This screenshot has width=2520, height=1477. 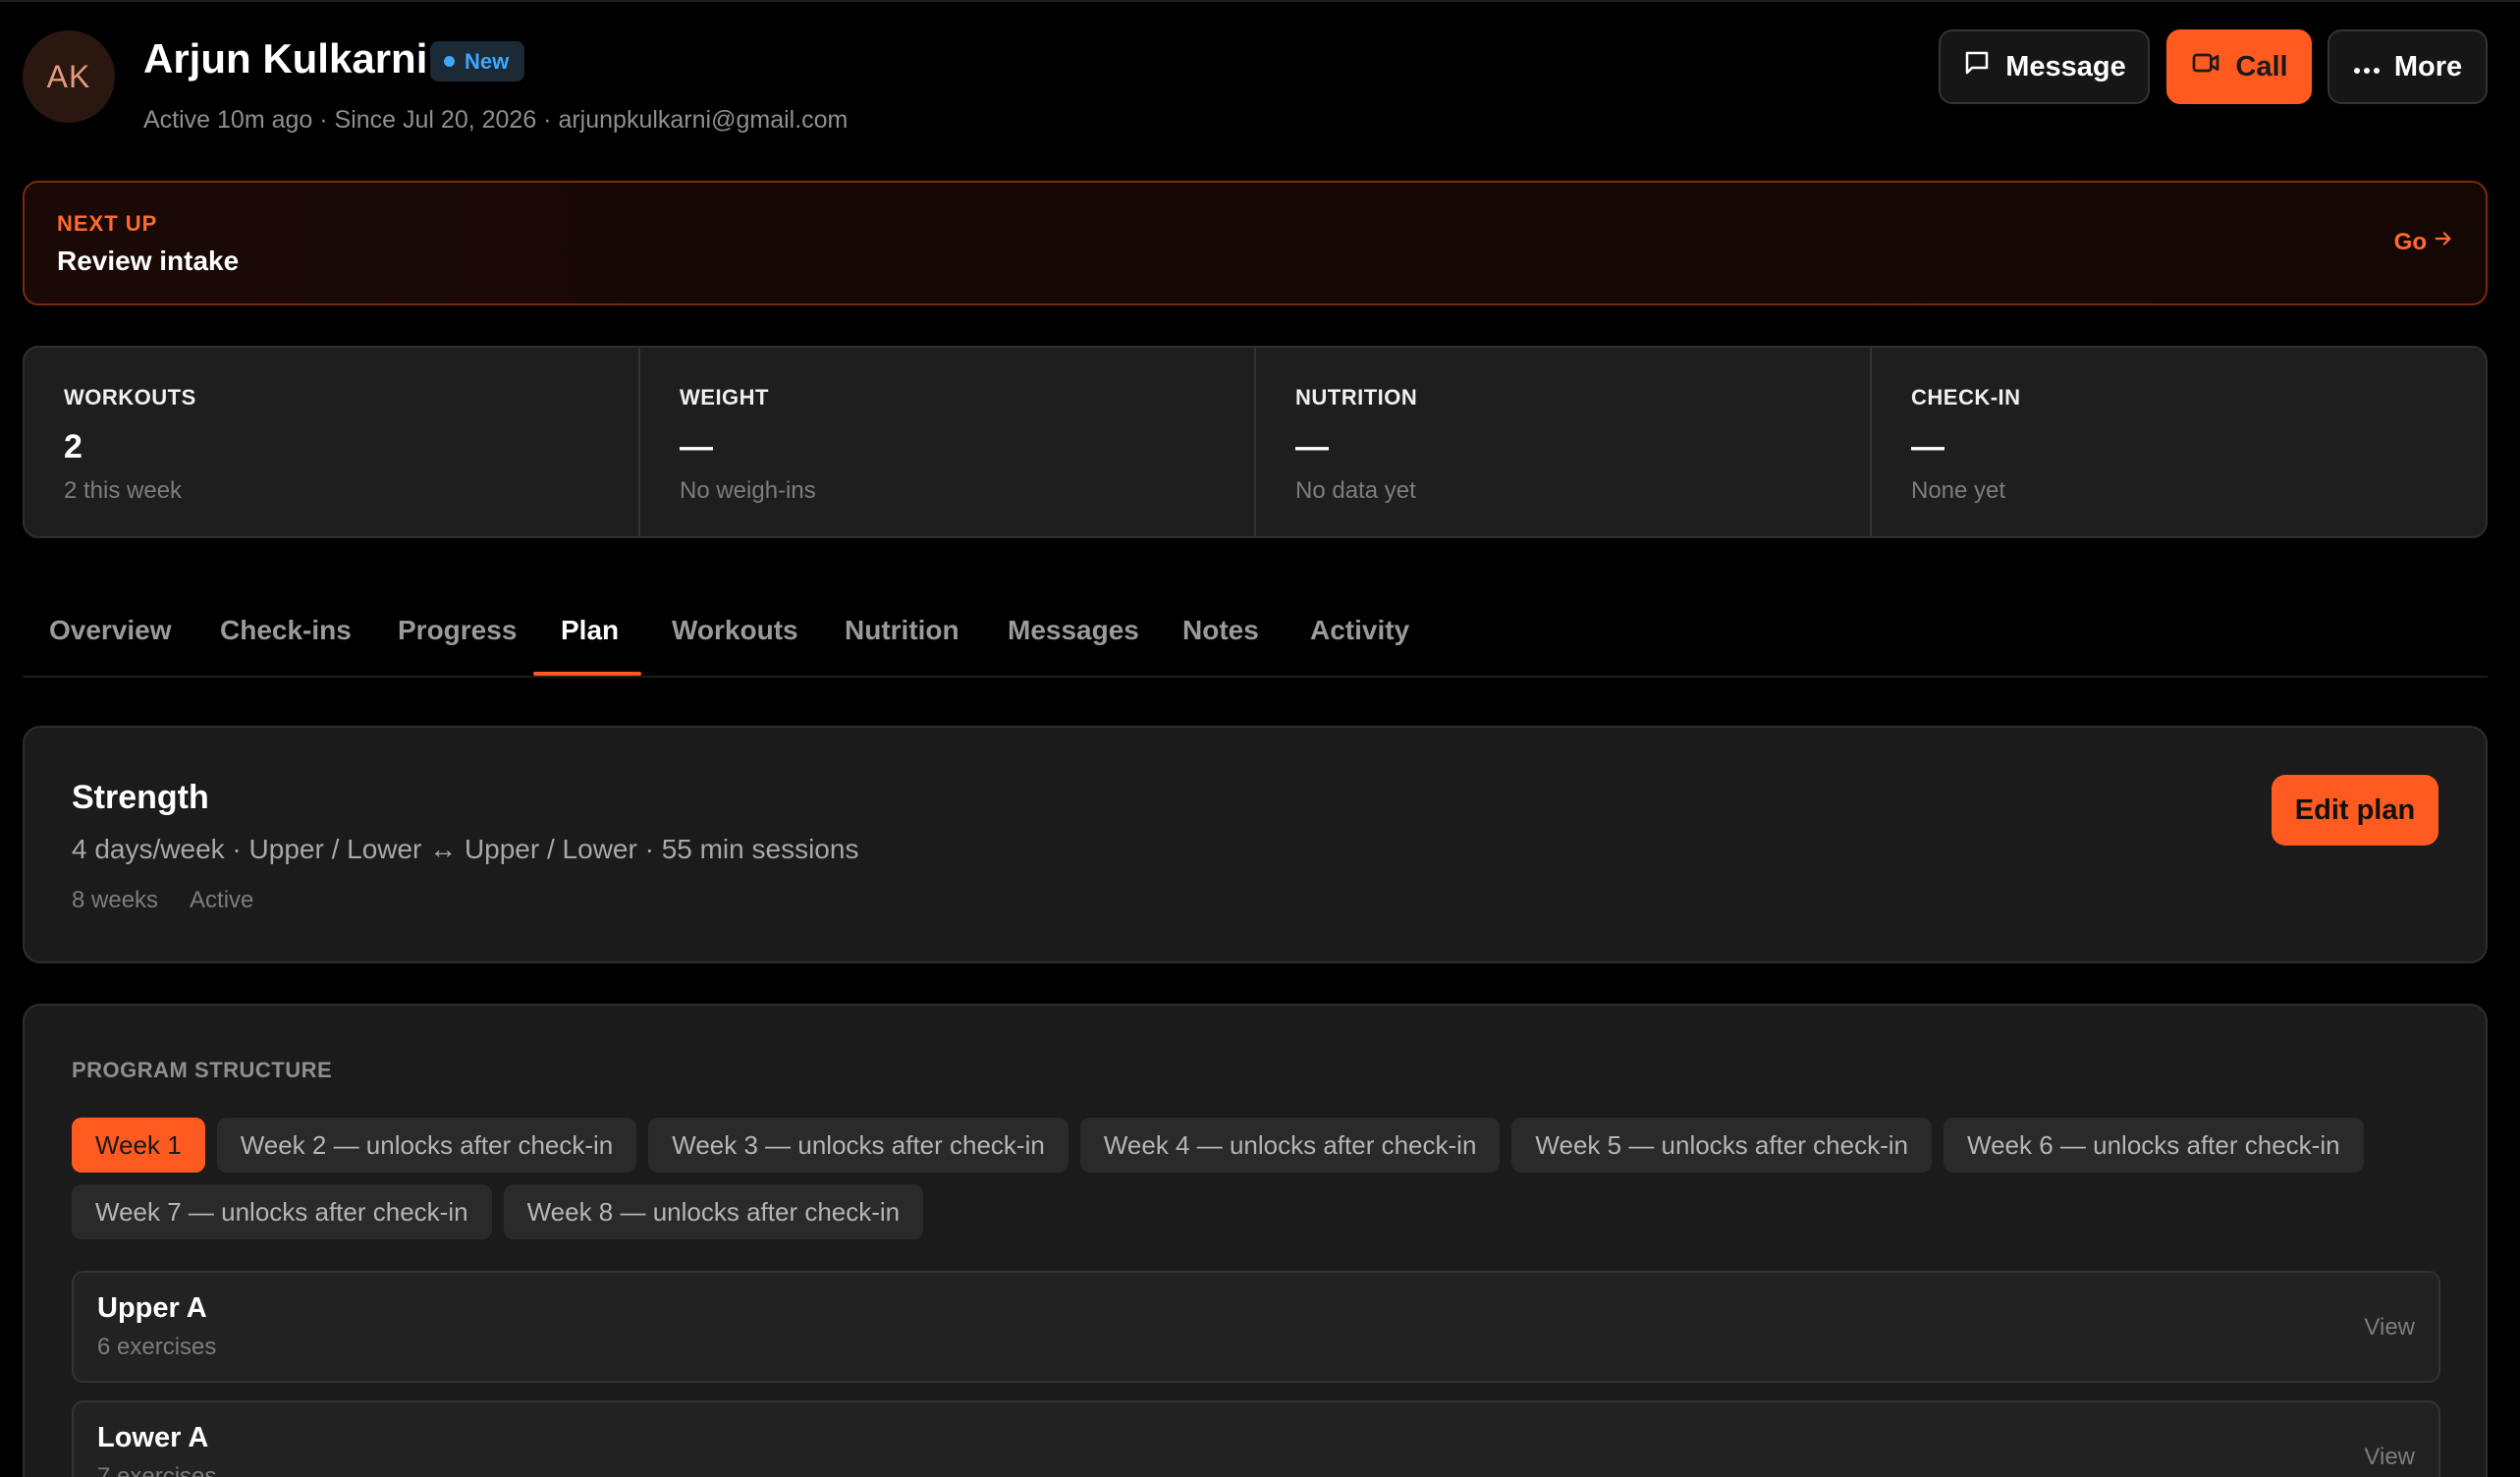 I want to click on tab-plan: Plan, so click(x=590, y=630).